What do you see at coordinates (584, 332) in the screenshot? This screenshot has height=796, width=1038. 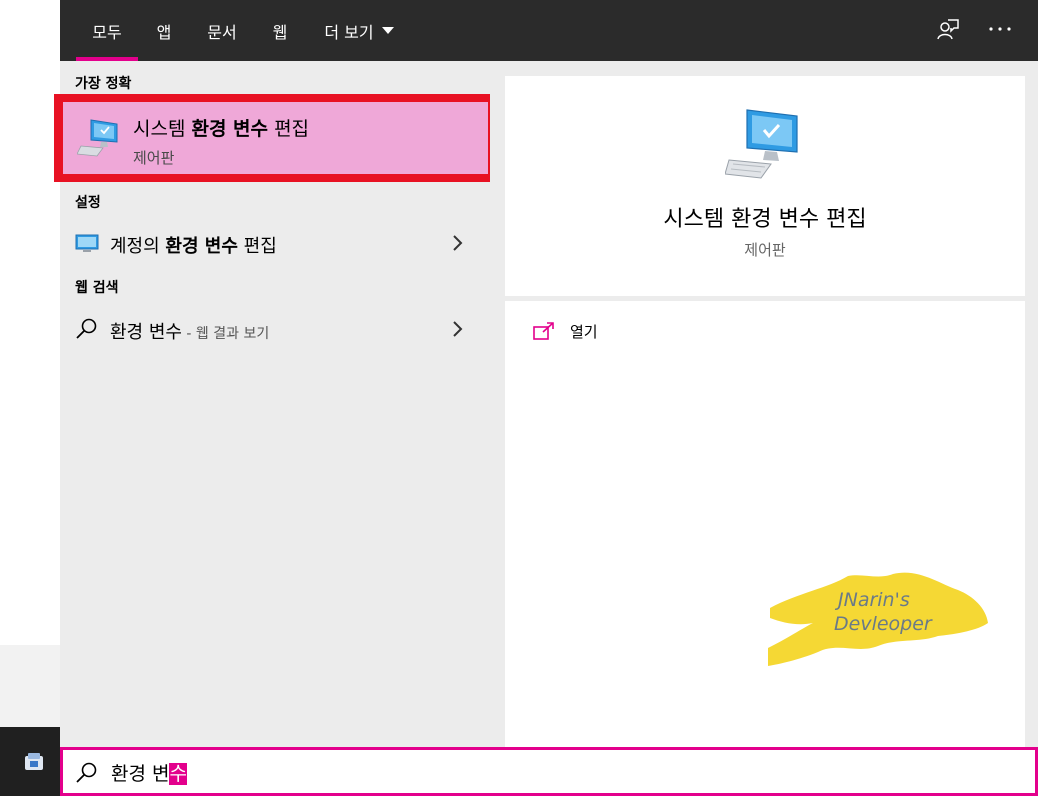 I see `open-label: 열기` at bounding box center [584, 332].